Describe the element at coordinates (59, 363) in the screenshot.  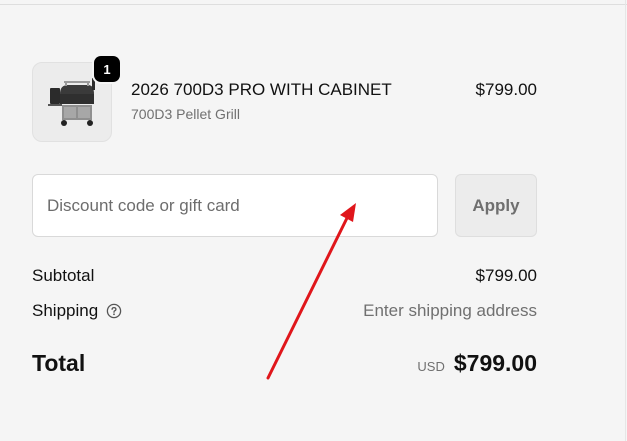
I see `total-label: Total` at that location.